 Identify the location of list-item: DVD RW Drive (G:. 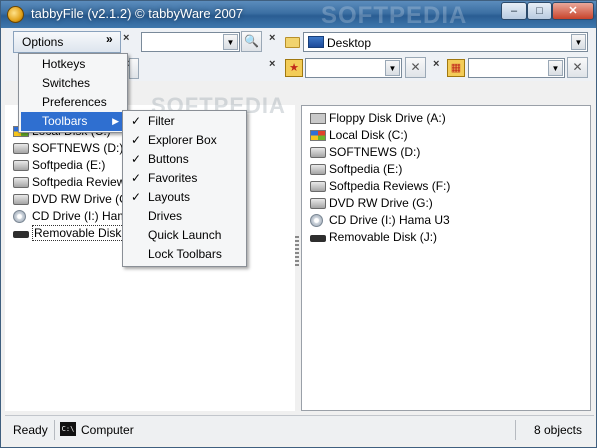
(76, 199).